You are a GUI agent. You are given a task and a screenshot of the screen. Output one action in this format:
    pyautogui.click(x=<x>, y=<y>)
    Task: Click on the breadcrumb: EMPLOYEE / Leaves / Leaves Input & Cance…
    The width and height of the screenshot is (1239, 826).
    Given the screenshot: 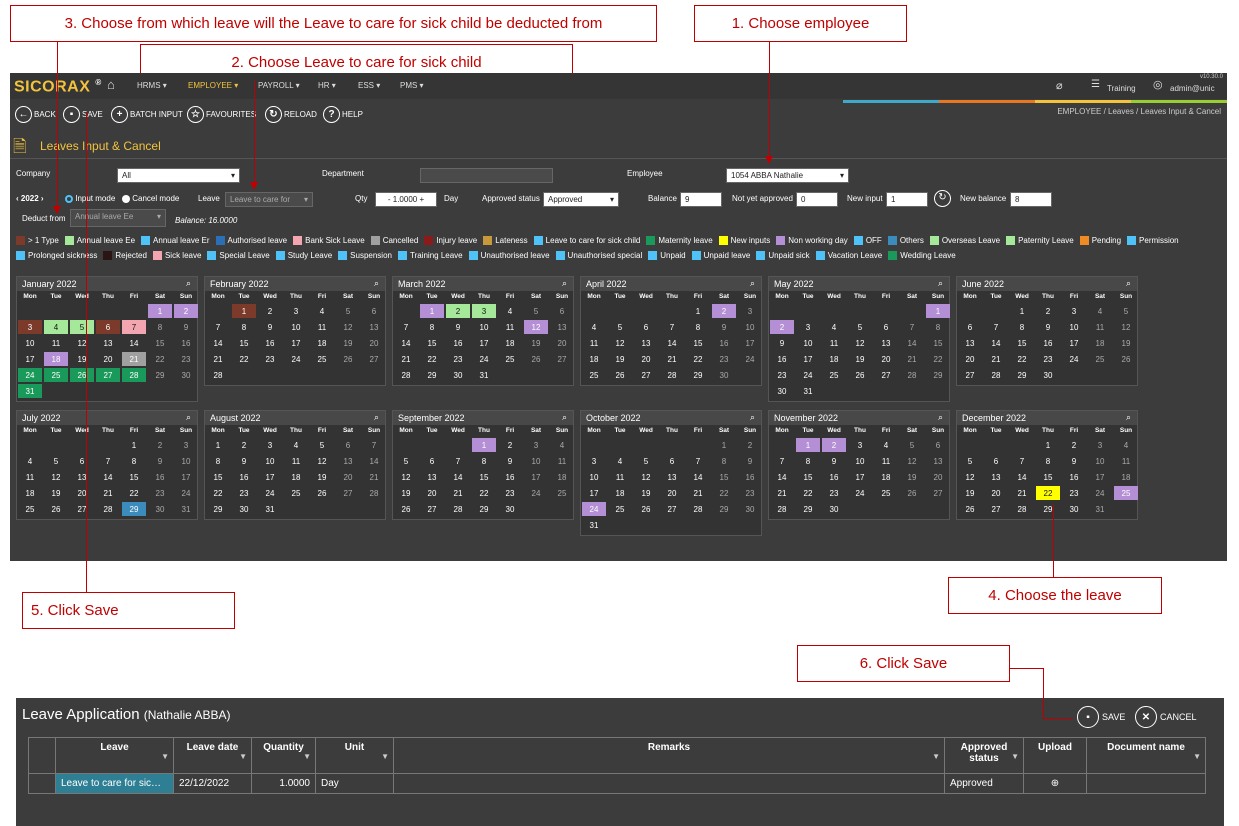 What is the action you would take?
    pyautogui.click(x=1139, y=111)
    